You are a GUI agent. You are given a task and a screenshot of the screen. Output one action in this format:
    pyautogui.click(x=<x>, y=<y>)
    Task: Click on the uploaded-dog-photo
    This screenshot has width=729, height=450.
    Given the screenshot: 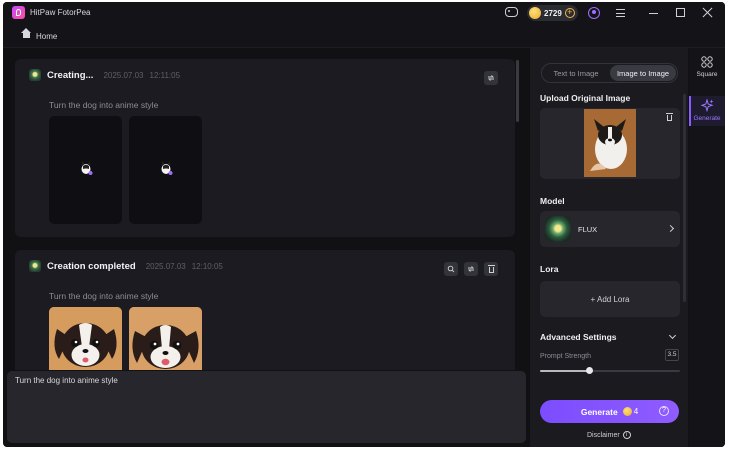 What is the action you would take?
    pyautogui.click(x=610, y=143)
    